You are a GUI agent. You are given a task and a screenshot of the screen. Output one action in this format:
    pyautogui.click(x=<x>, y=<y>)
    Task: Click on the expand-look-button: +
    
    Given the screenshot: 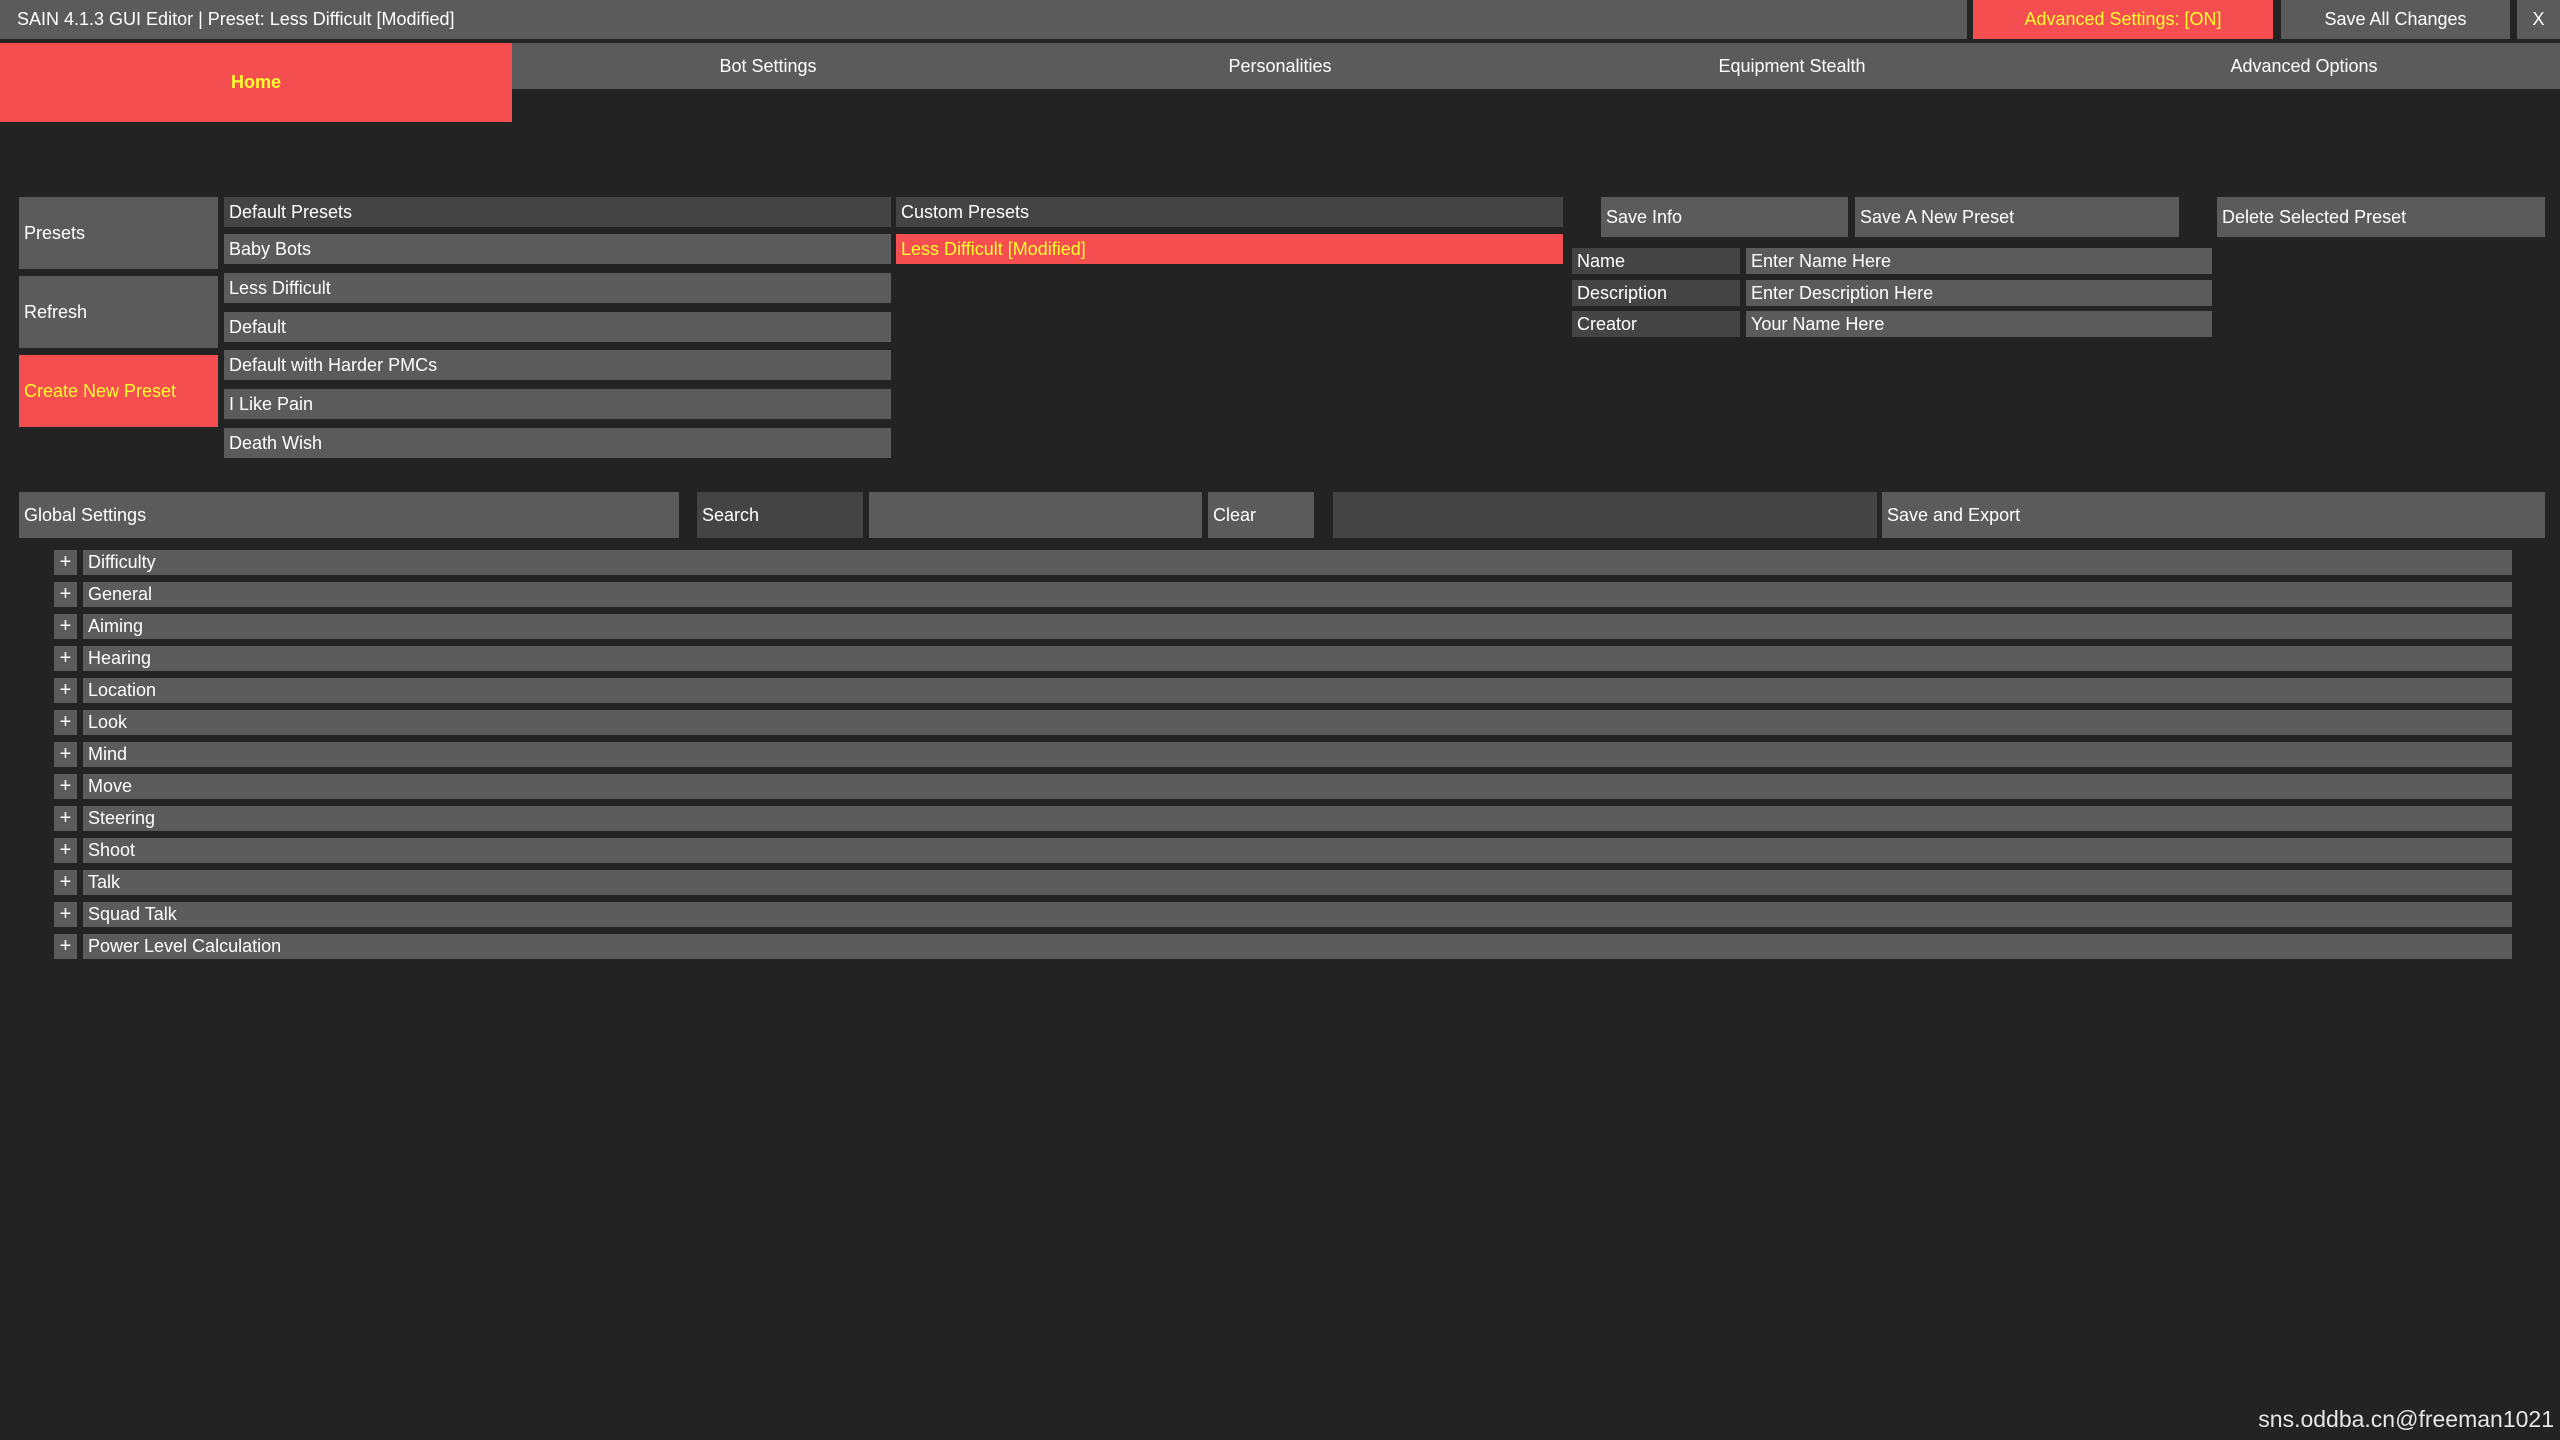 What is the action you would take?
    pyautogui.click(x=65, y=722)
    